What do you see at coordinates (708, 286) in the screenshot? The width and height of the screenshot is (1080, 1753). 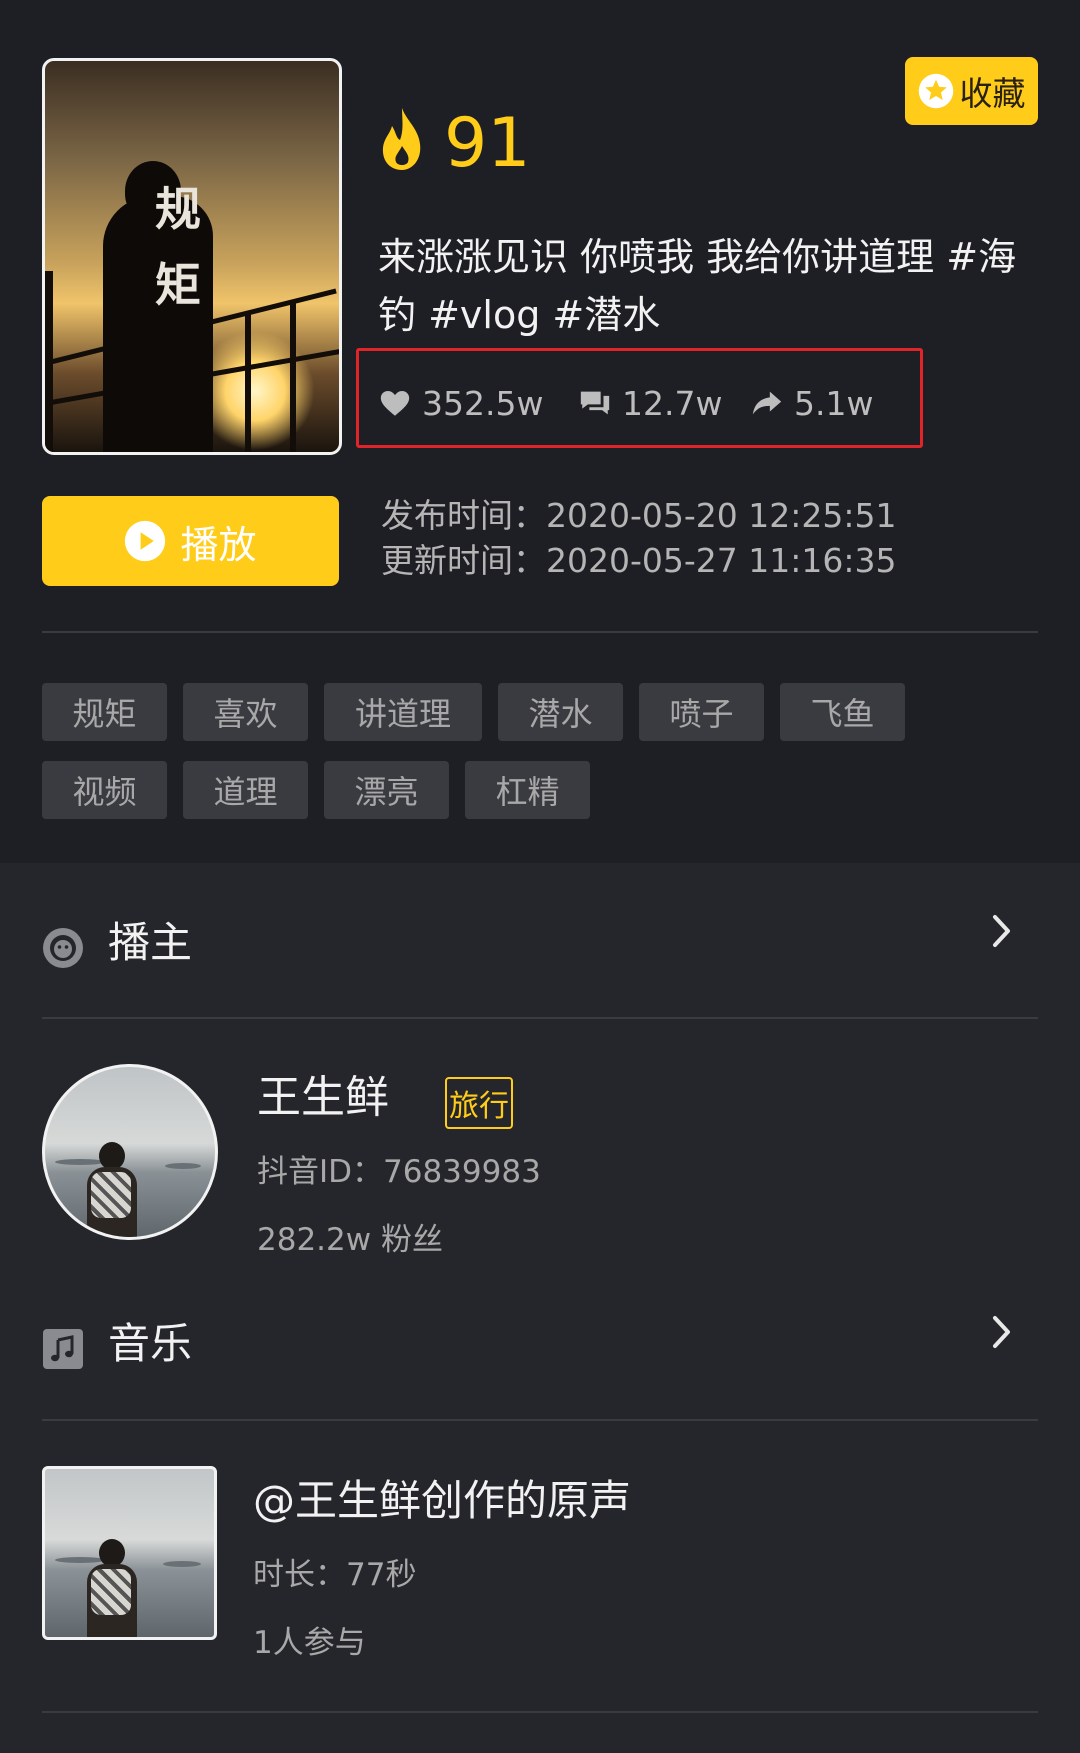 I see `video-description: 来涨涨见识 你喷我 我给你讲道理 #海 钓 #vlog #潜水` at bounding box center [708, 286].